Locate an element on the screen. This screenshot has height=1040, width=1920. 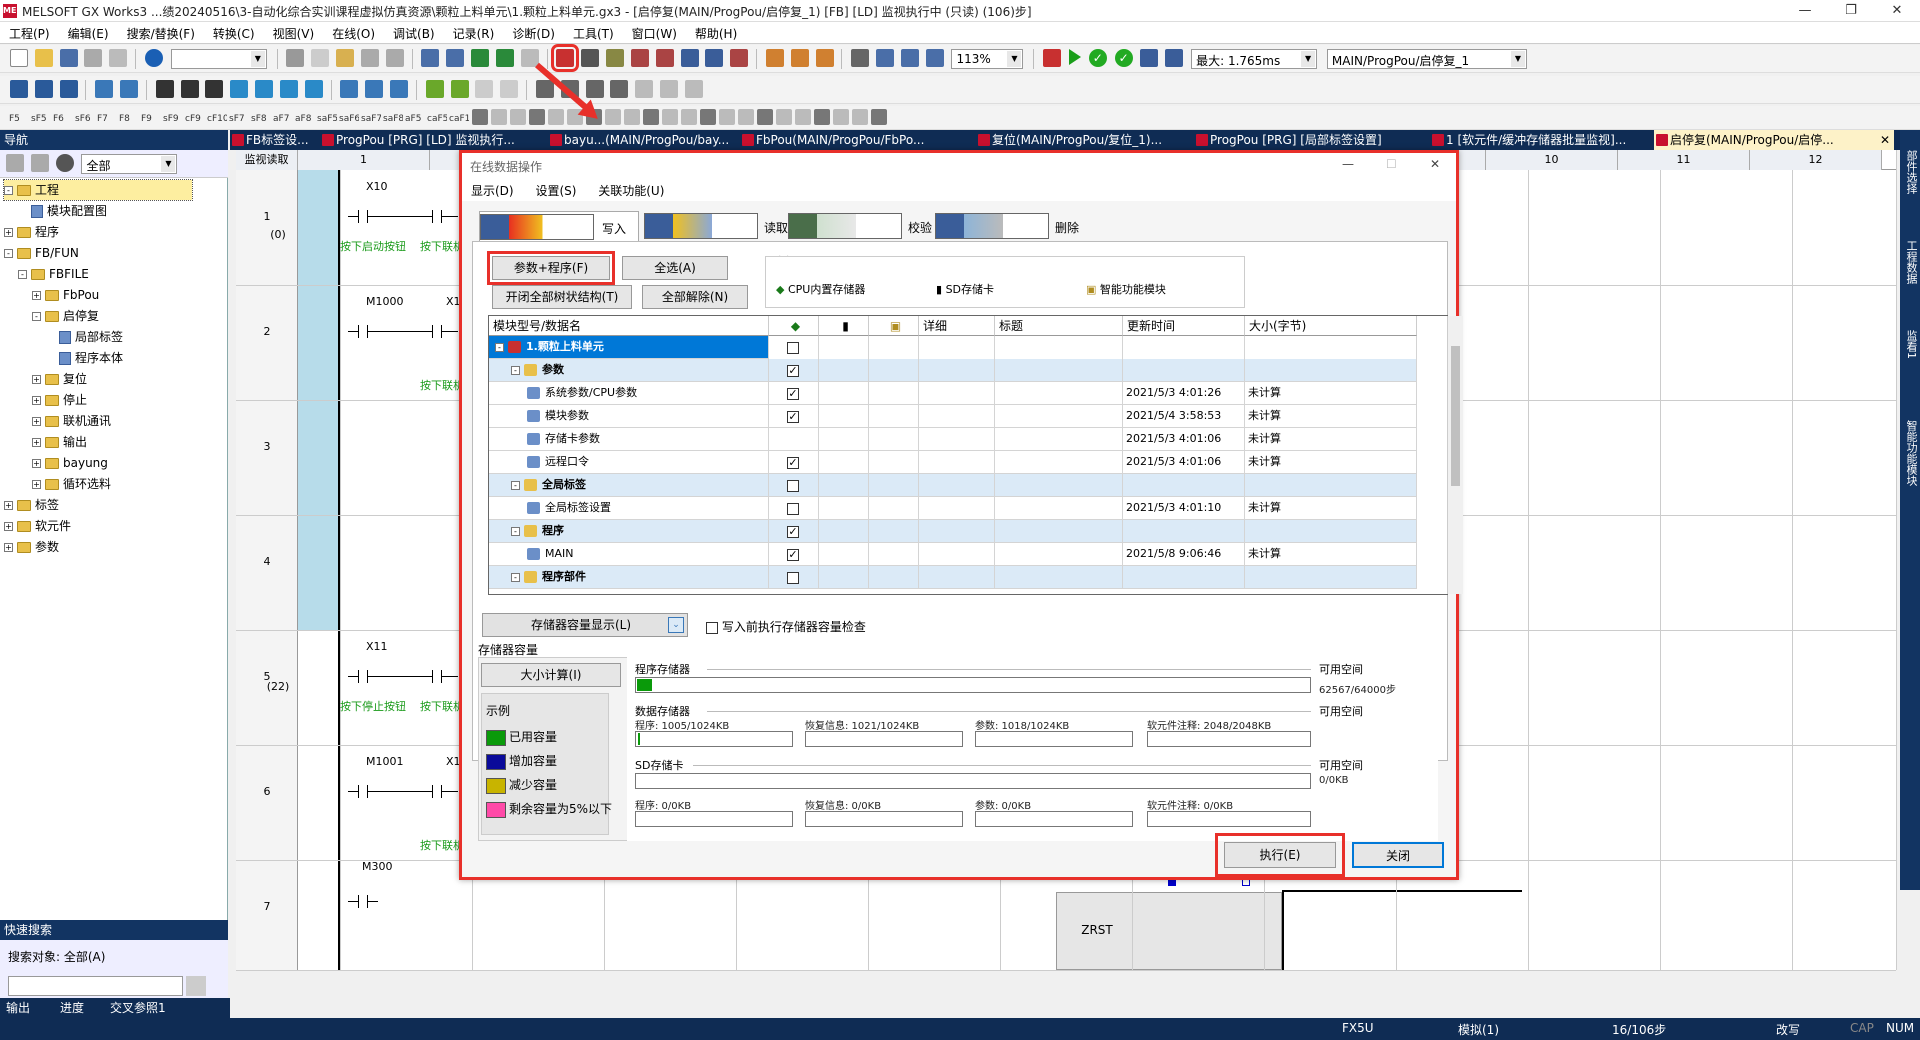
grid2-icon is located at coordinates (669, 89).